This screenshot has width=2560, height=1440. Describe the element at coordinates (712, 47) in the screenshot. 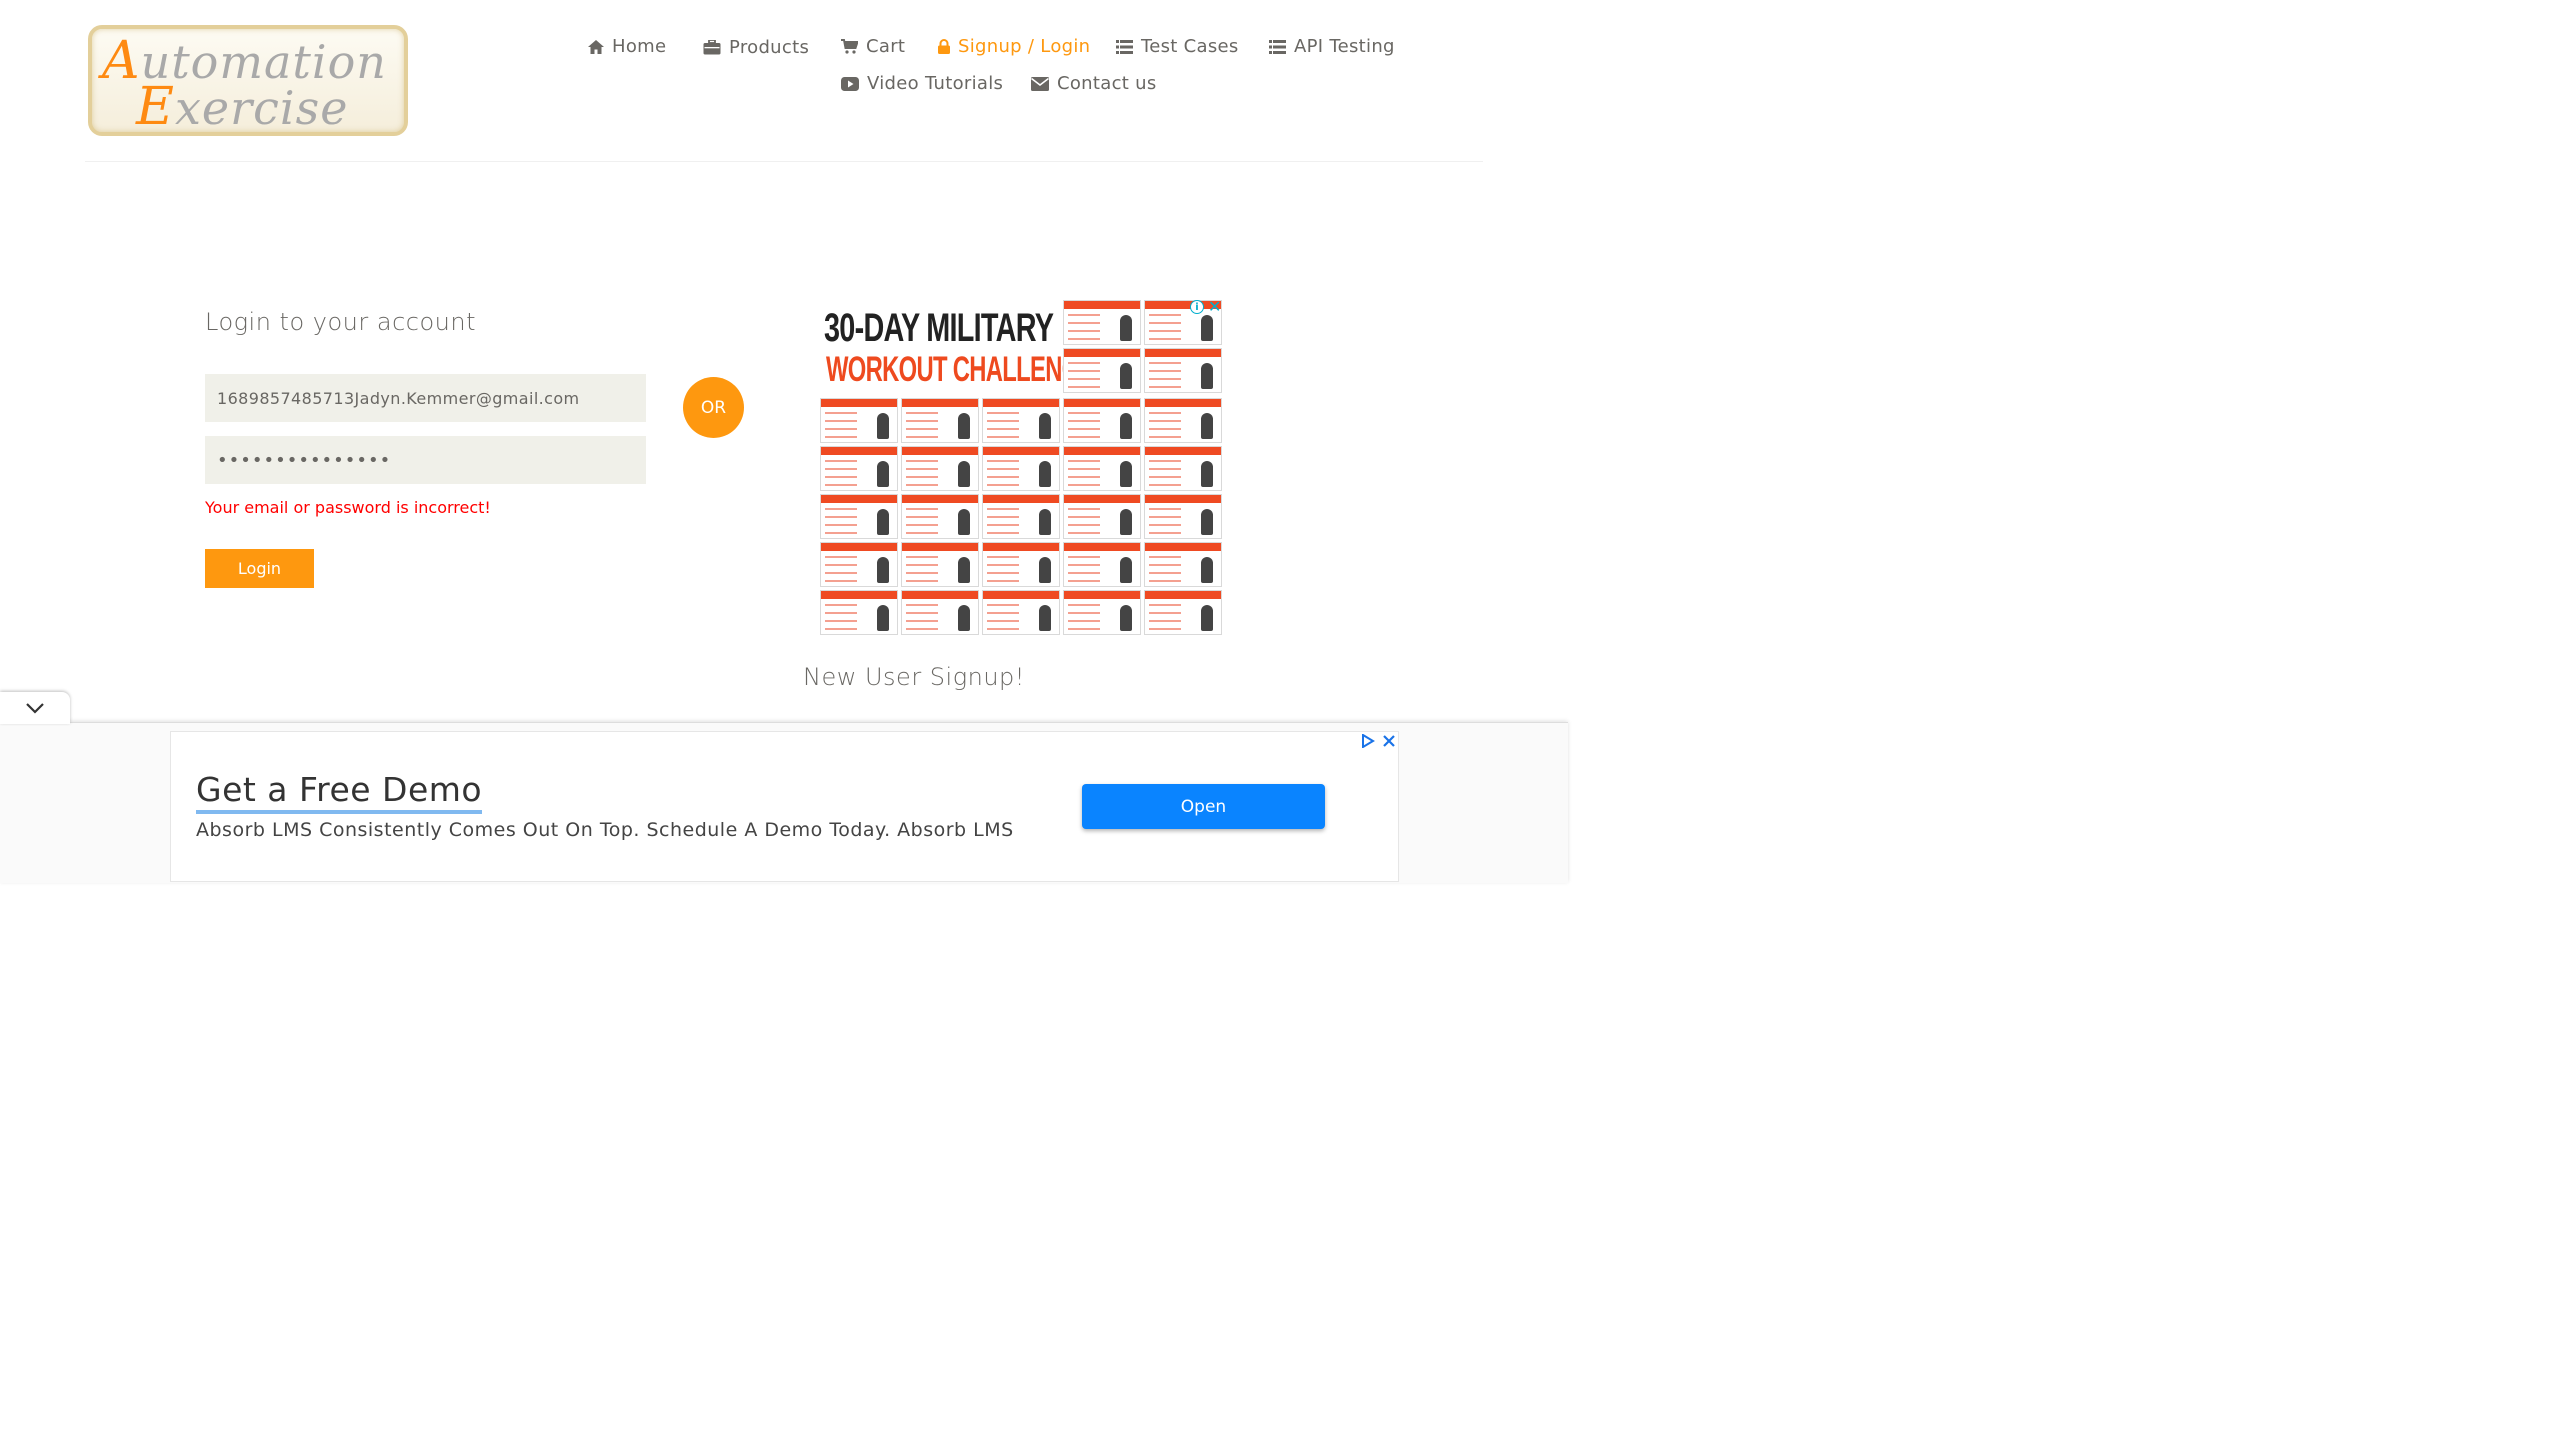

I see `briefcase-icon` at that location.